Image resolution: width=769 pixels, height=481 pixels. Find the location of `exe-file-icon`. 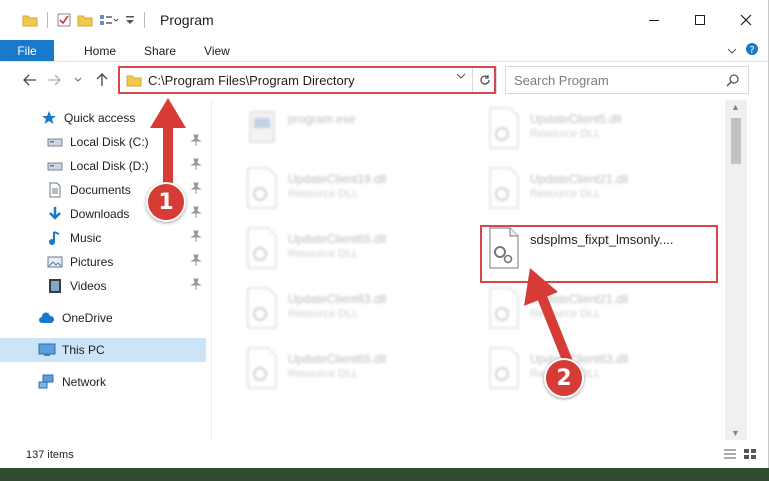

exe-file-icon is located at coordinates (262, 127).